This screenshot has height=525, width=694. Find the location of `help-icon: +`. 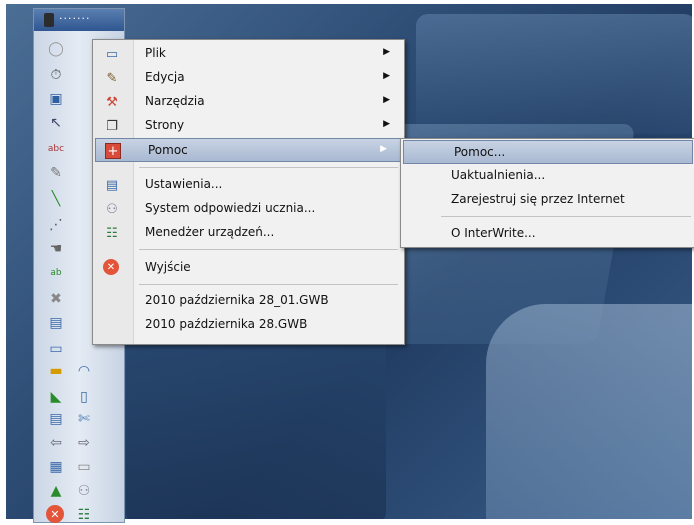

help-icon: + is located at coordinates (113, 151).